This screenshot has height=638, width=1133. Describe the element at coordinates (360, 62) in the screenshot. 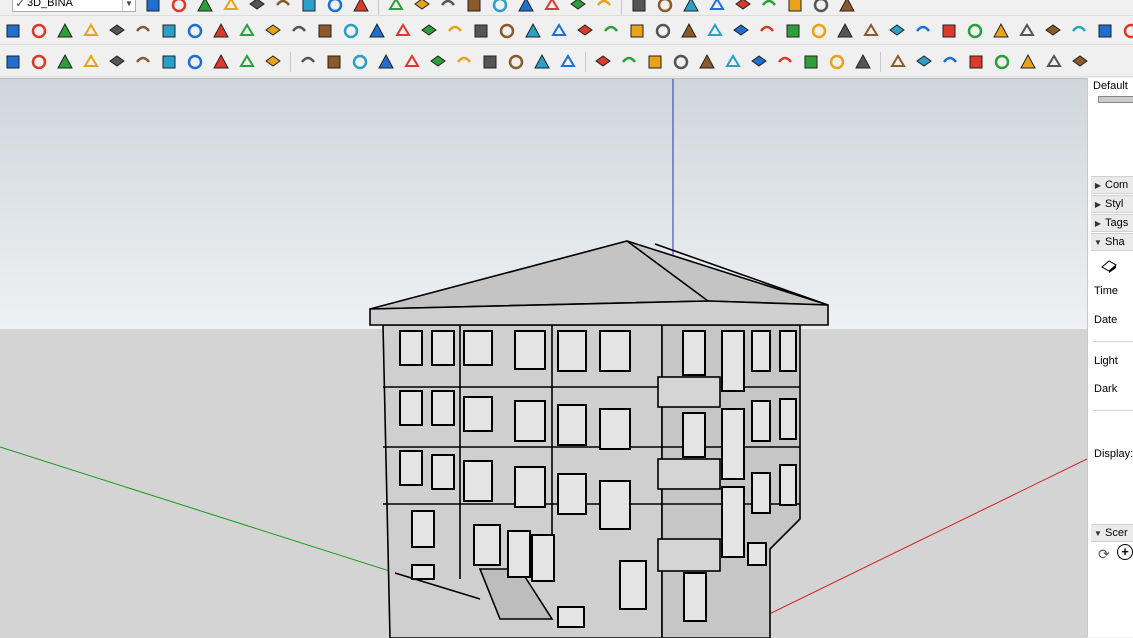

I see `eraser-tool-icon` at that location.